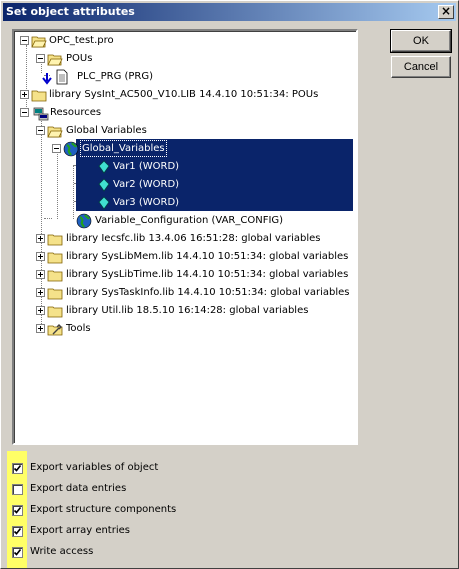 Image resolution: width=459 pixels, height=569 pixels. I want to click on option-label: Write access, so click(62, 551).